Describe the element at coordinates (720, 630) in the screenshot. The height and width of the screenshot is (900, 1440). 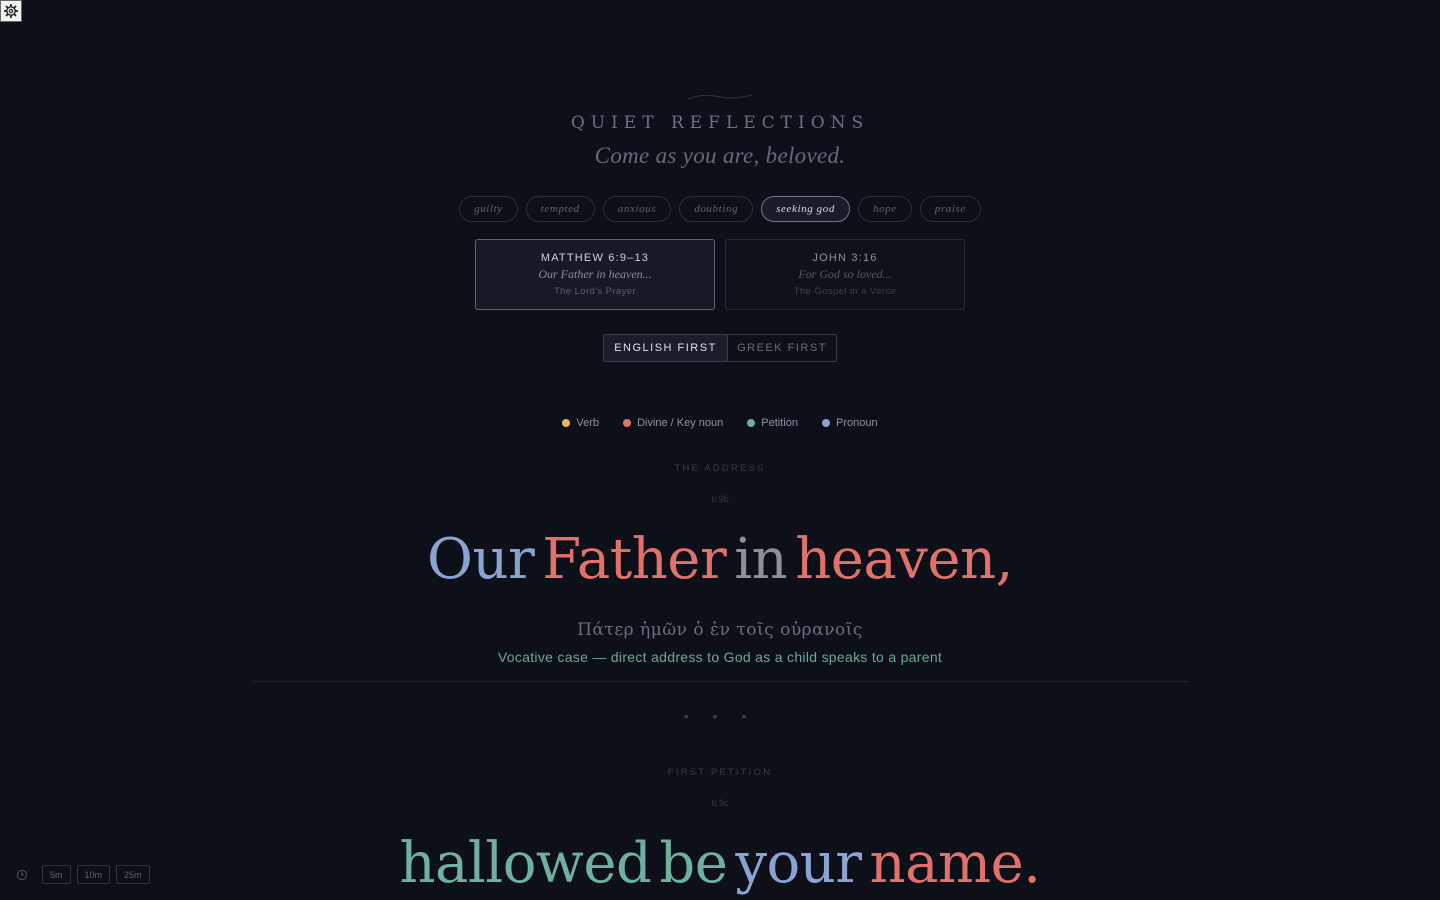
I see `greek-text: Πάτερ ἡμῶν ὁ ἐν τοῖς οὐρανοῖς` at that location.